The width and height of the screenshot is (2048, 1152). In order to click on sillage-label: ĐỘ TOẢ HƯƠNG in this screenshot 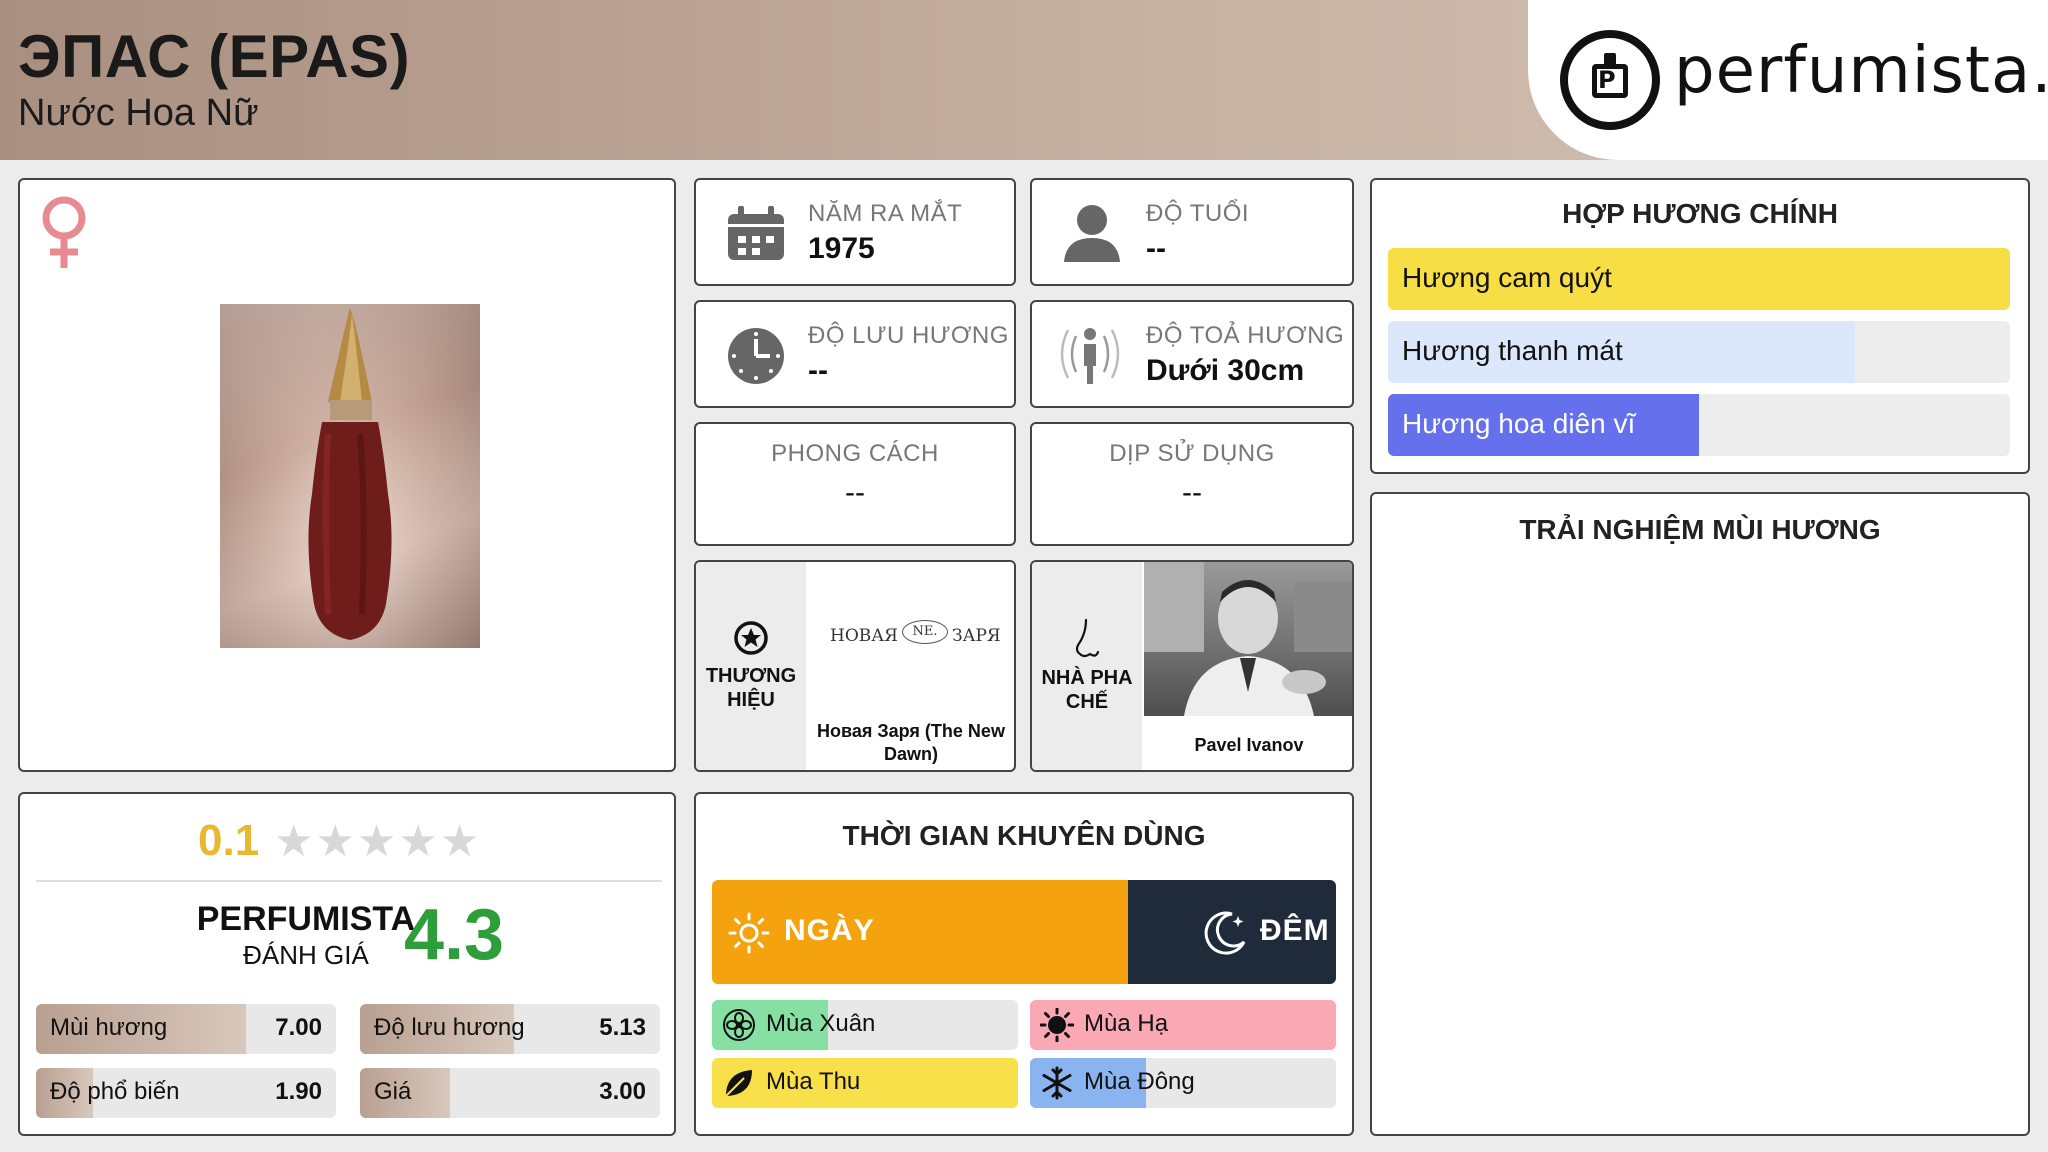, I will do `click(1245, 335)`.